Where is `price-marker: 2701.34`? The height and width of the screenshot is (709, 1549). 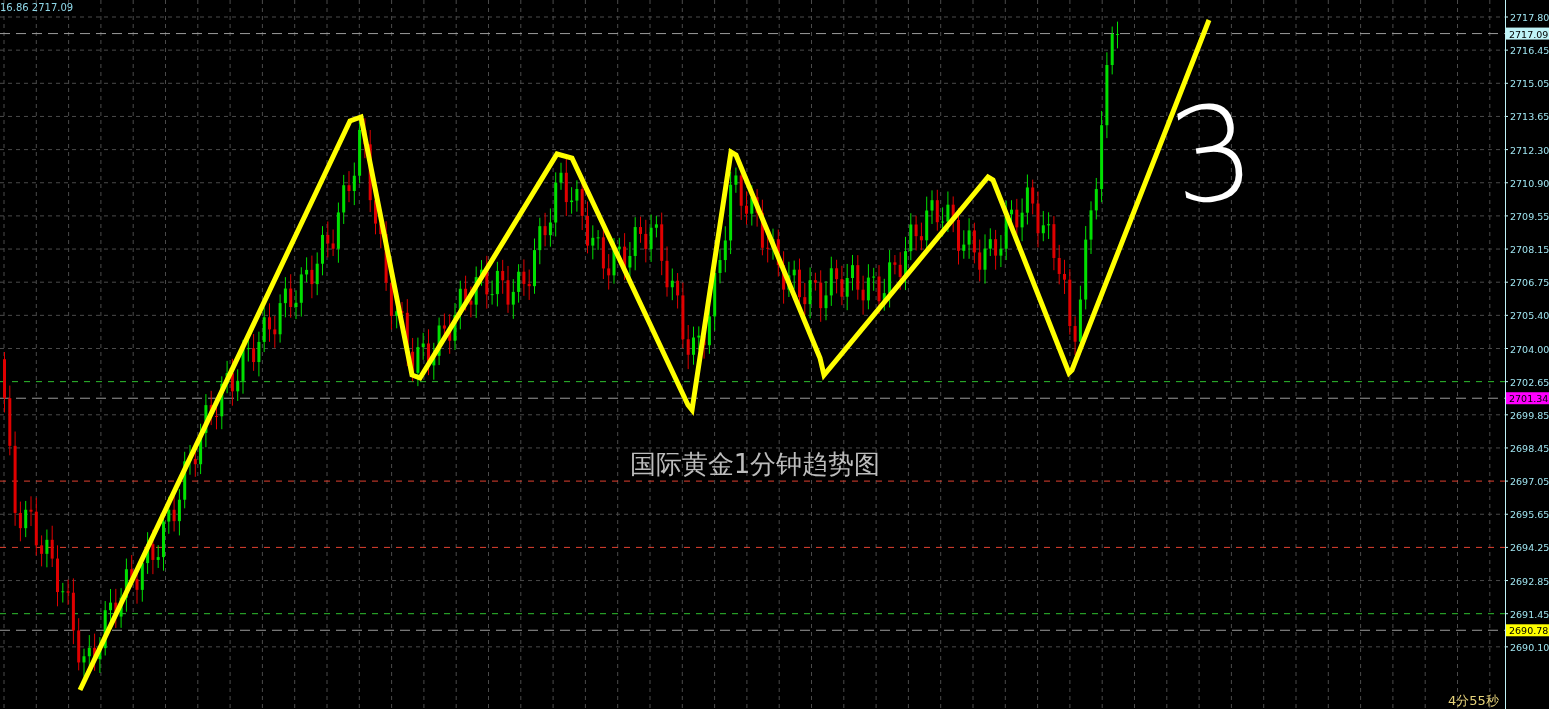 price-marker: 2701.34 is located at coordinates (1527, 398).